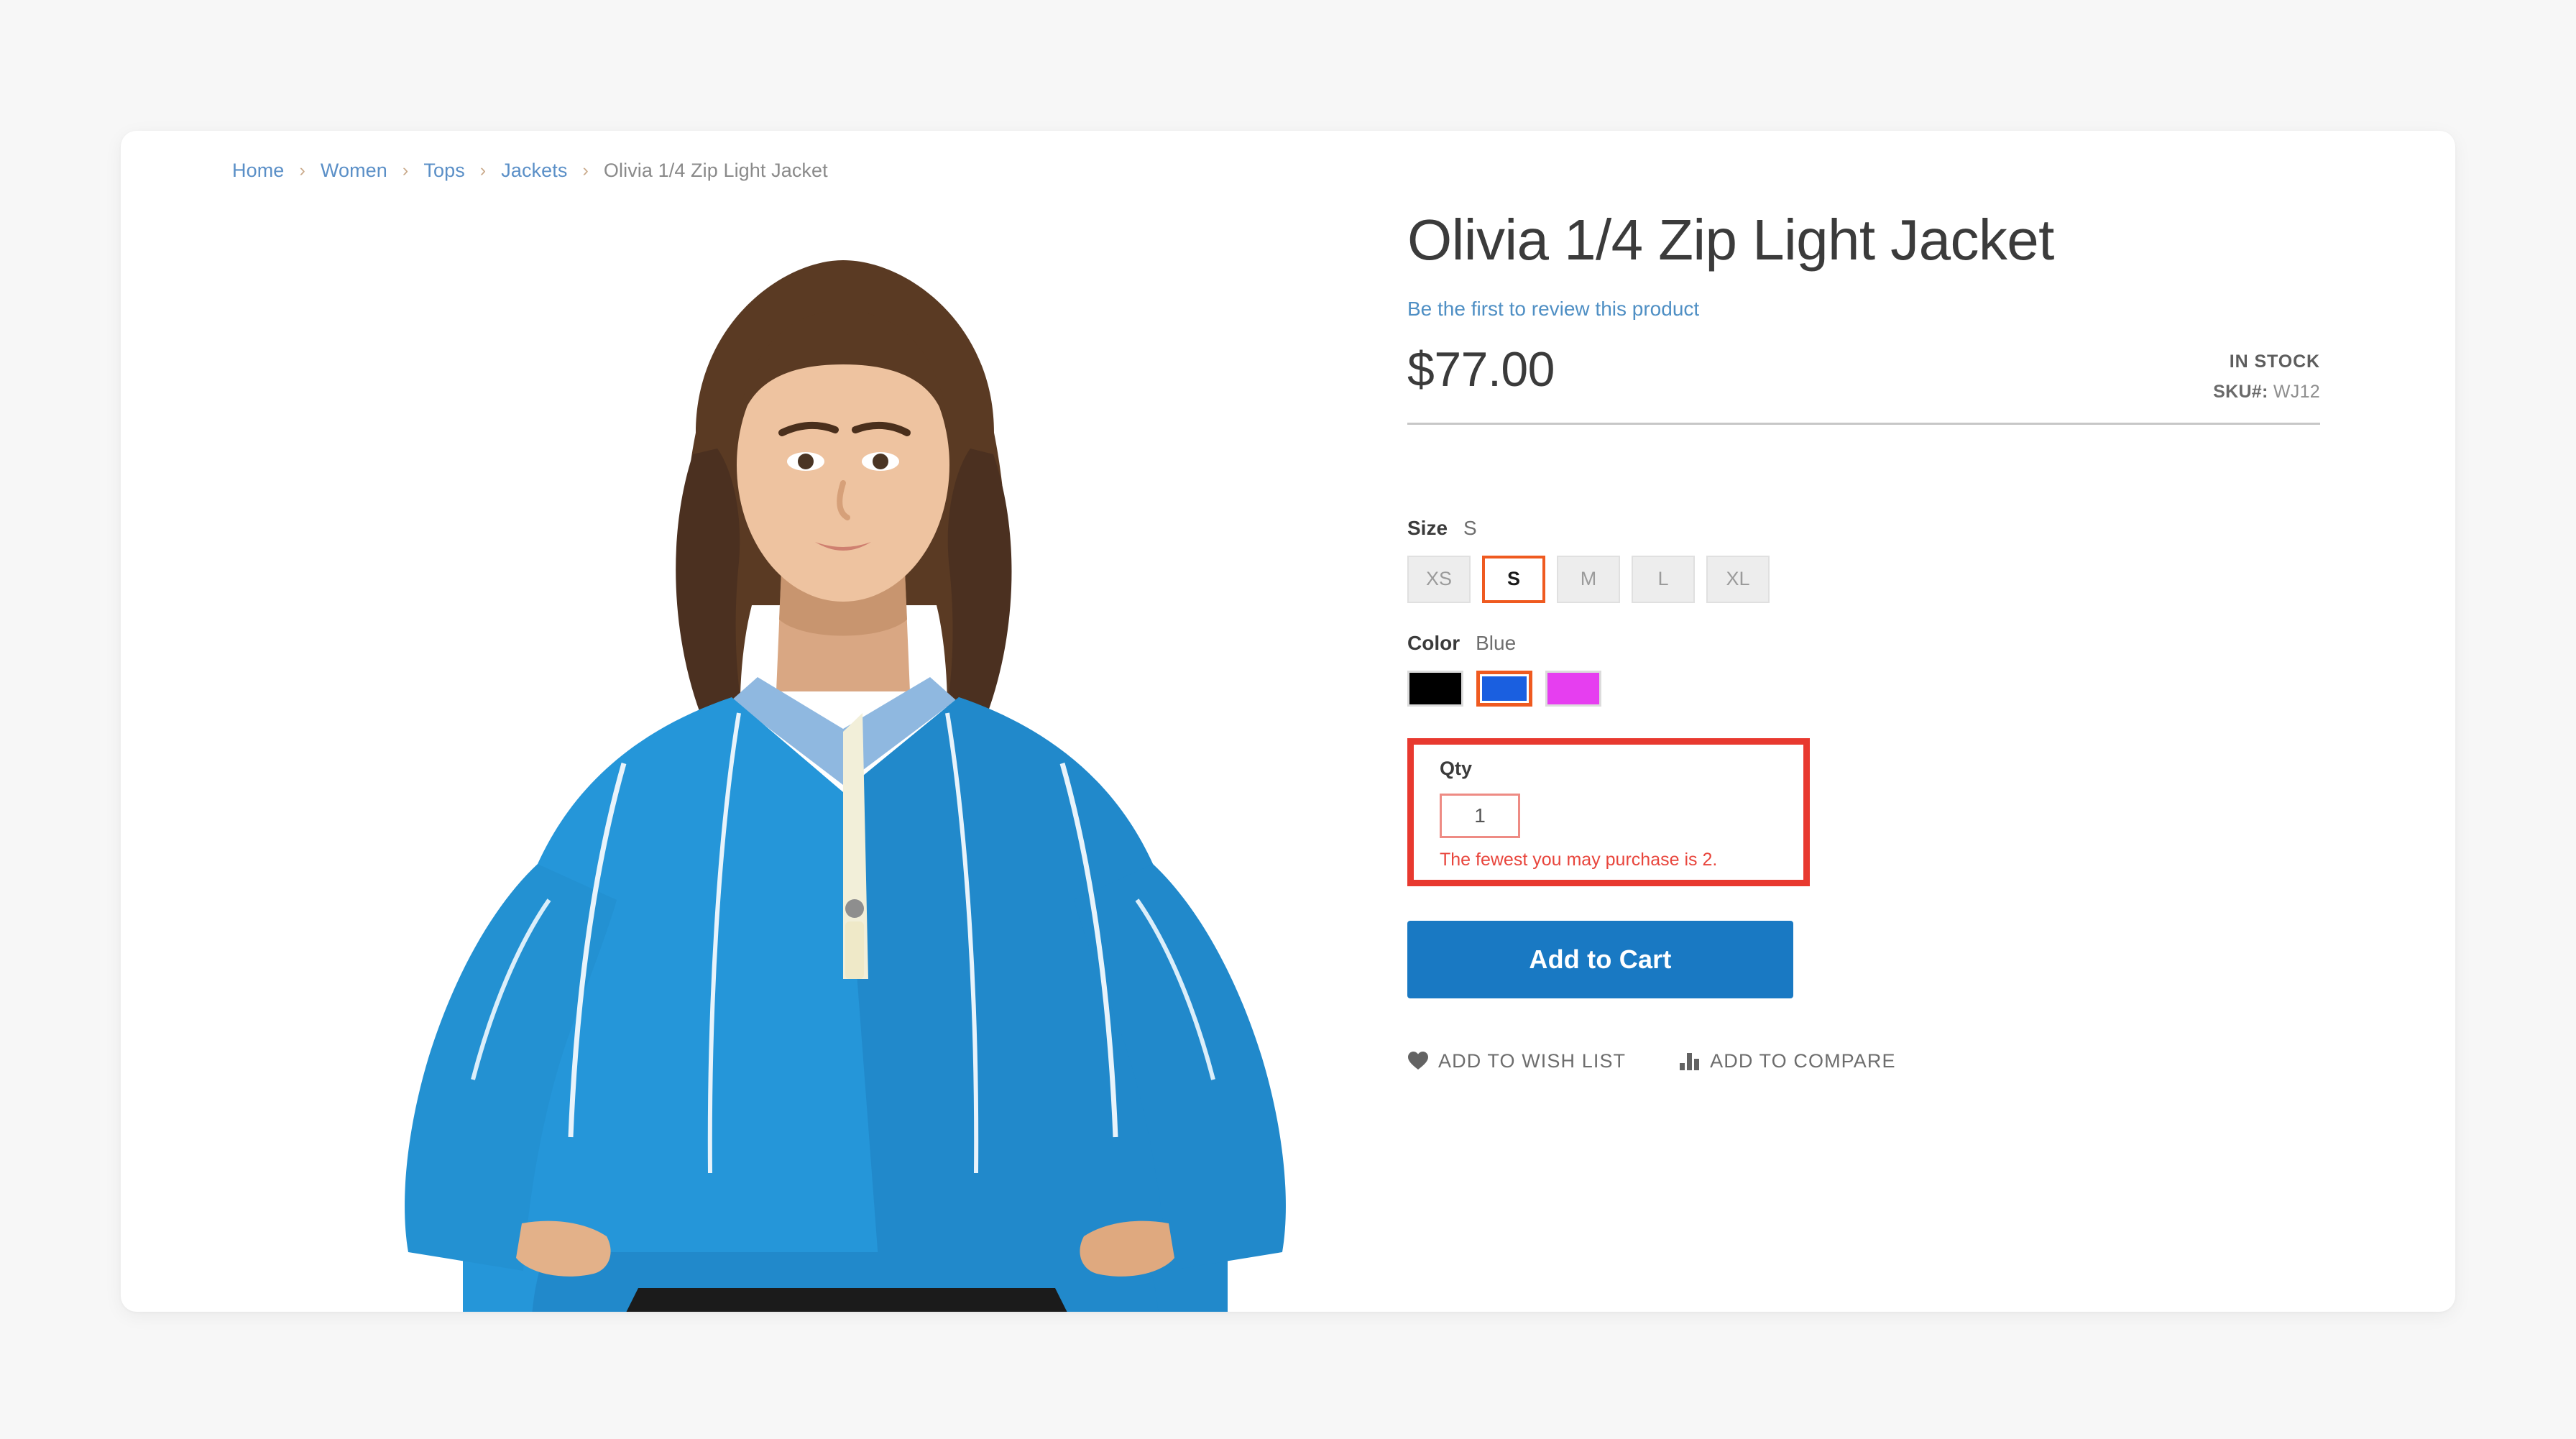  Describe the element at coordinates (258, 171) in the screenshot. I see `breadcrumb-item-home: Home` at that location.